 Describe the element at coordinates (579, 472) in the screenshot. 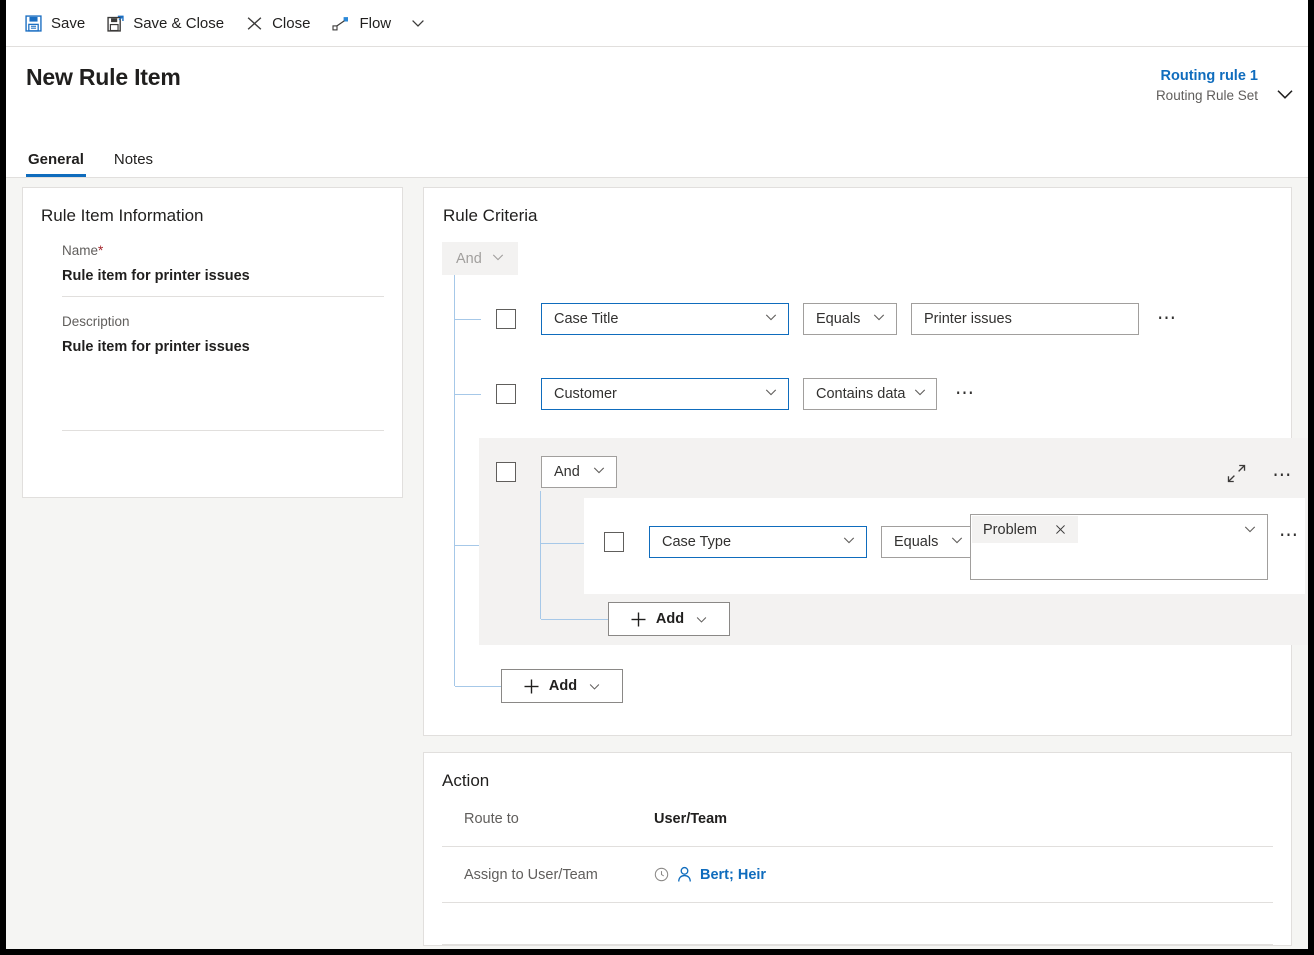

I see `group-operator-dropdown: And` at that location.